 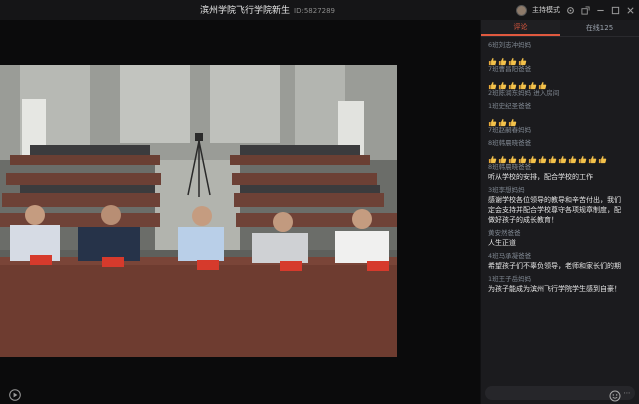 I want to click on chat-message-username: 6班刘志冲妈妈, so click(x=563, y=45).